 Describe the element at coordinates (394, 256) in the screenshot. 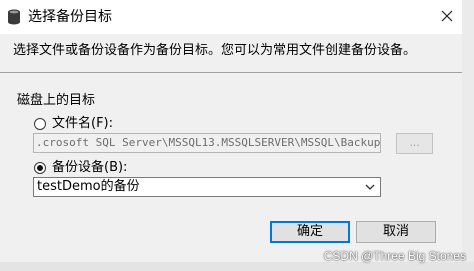

I see `watermark: CSDN @Three Big Stones` at that location.